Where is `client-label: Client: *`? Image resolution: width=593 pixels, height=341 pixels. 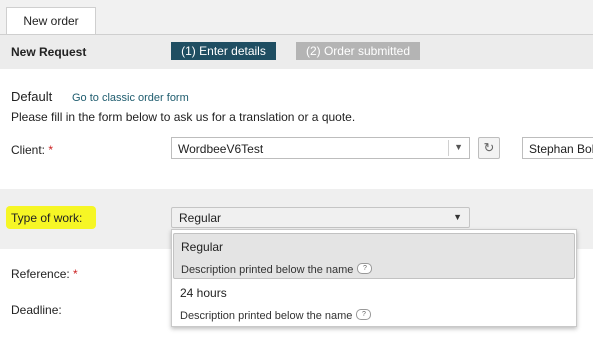 client-label: Client: * is located at coordinates (32, 150).